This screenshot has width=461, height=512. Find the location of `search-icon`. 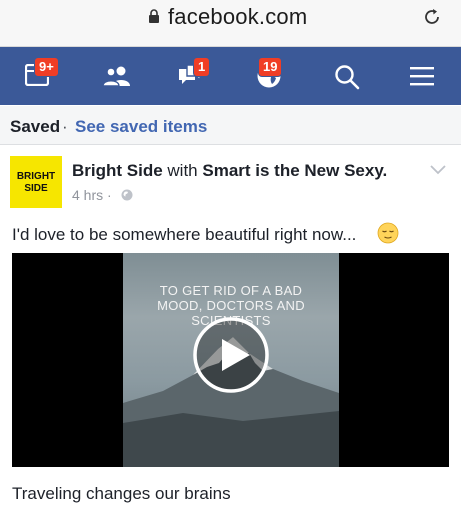

search-icon is located at coordinates (347, 77).